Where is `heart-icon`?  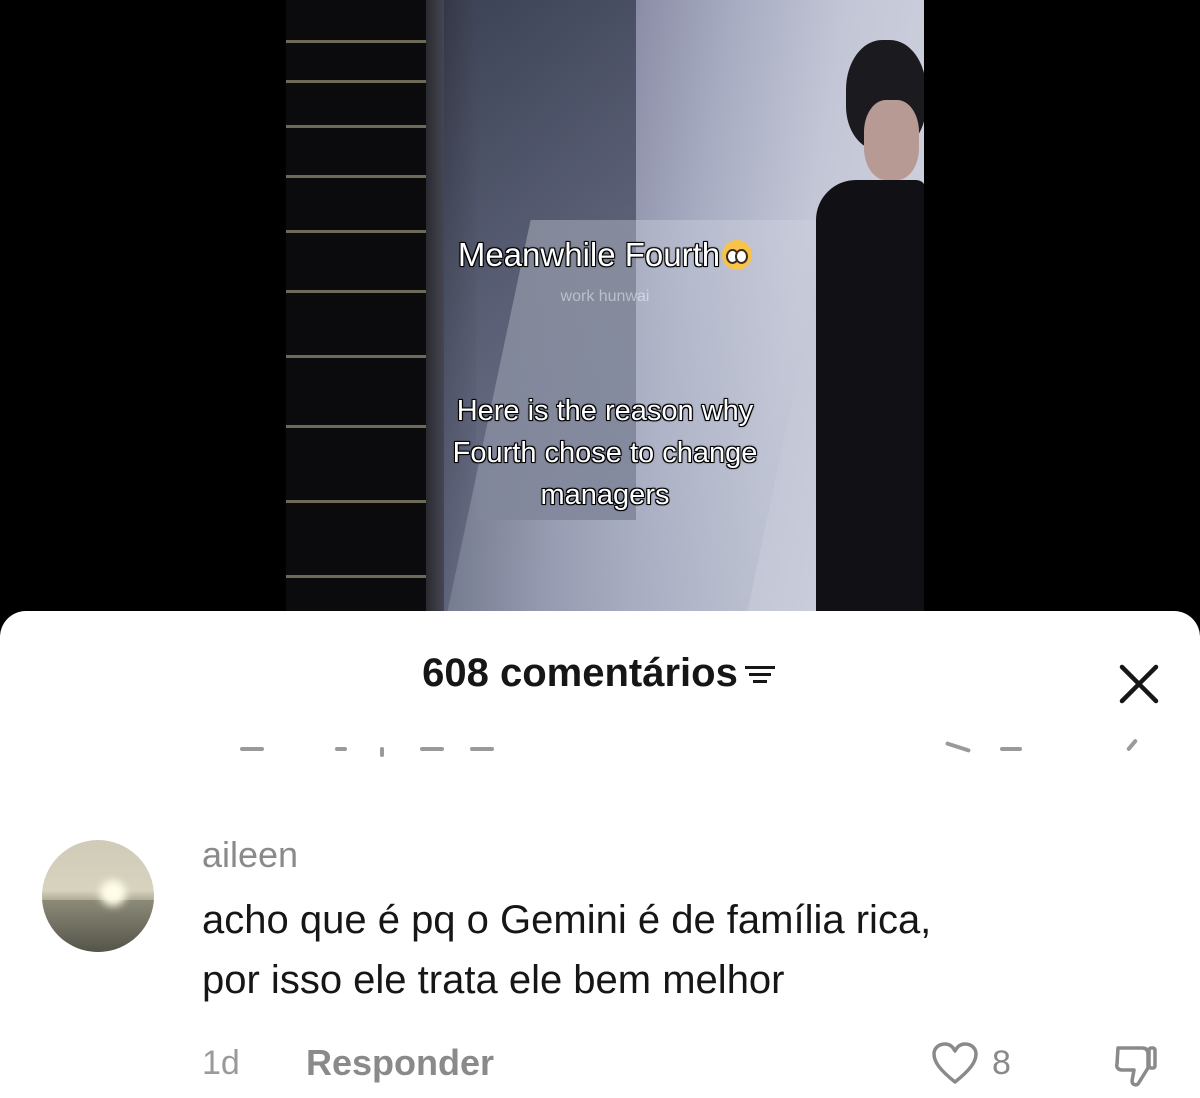
heart-icon is located at coordinates (955, 1063).